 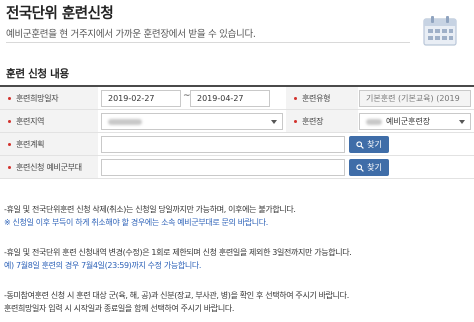 What do you see at coordinates (322, 121) in the screenshot?
I see `training-site-label: 훈련장` at bounding box center [322, 121].